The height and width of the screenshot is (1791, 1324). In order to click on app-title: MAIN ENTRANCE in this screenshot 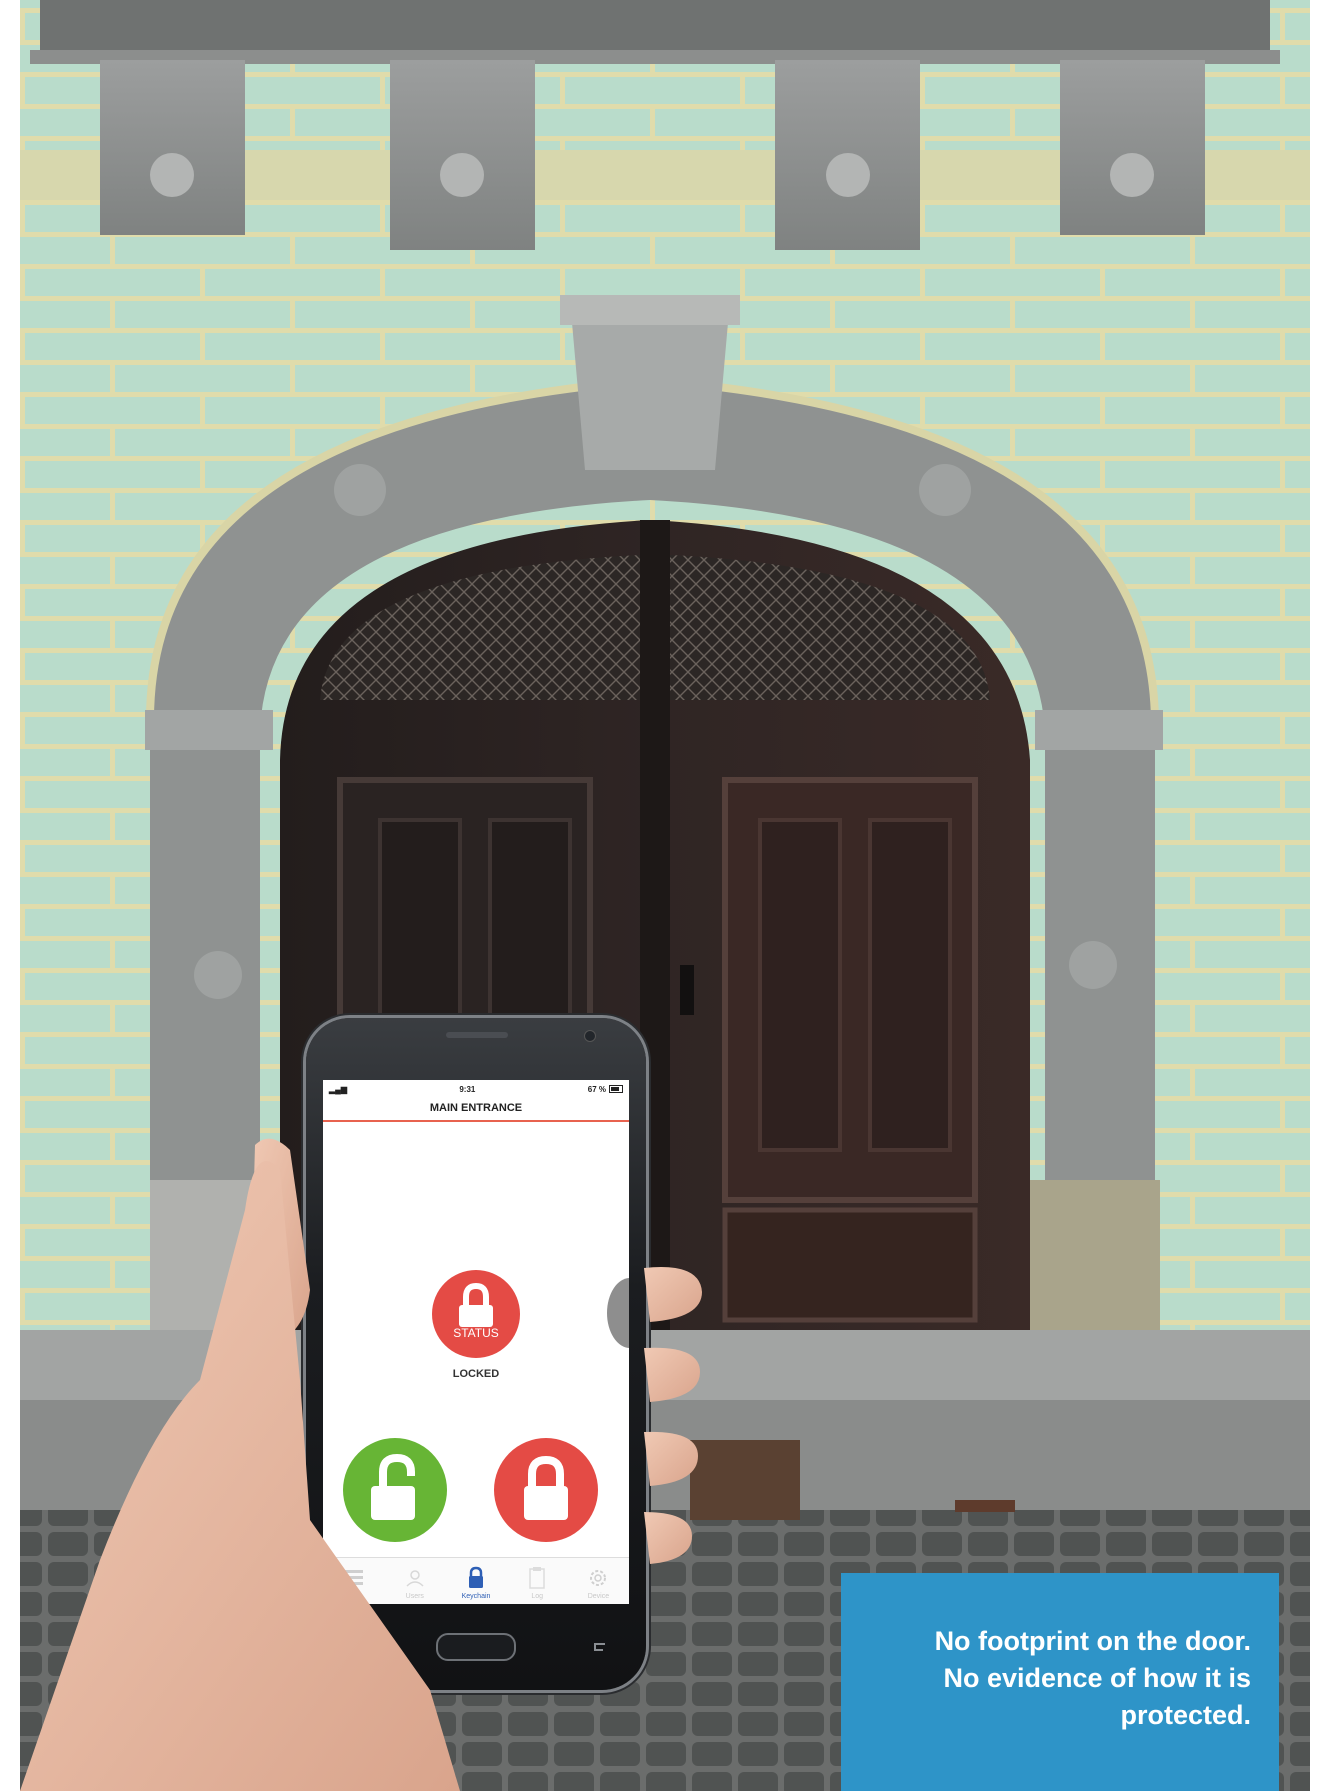, I will do `click(476, 1110)`.